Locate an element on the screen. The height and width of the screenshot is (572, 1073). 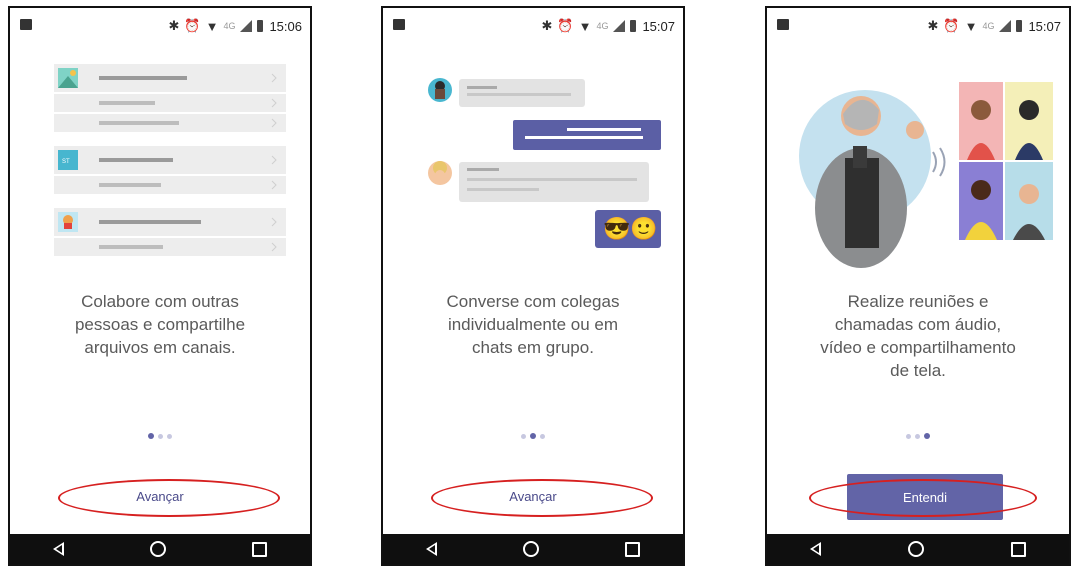
channel-list-illustration is located at coordinates (170, 160).